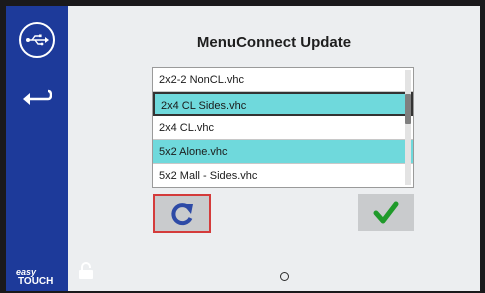  I want to click on list-item: 2x4 CL Sides.vhc, so click(283, 104).